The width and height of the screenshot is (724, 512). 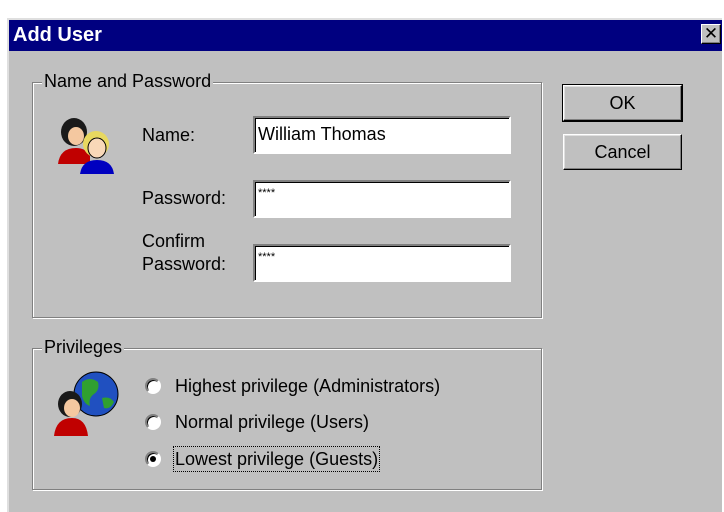 I want to click on radio-highest-privilege, so click(x=153, y=386).